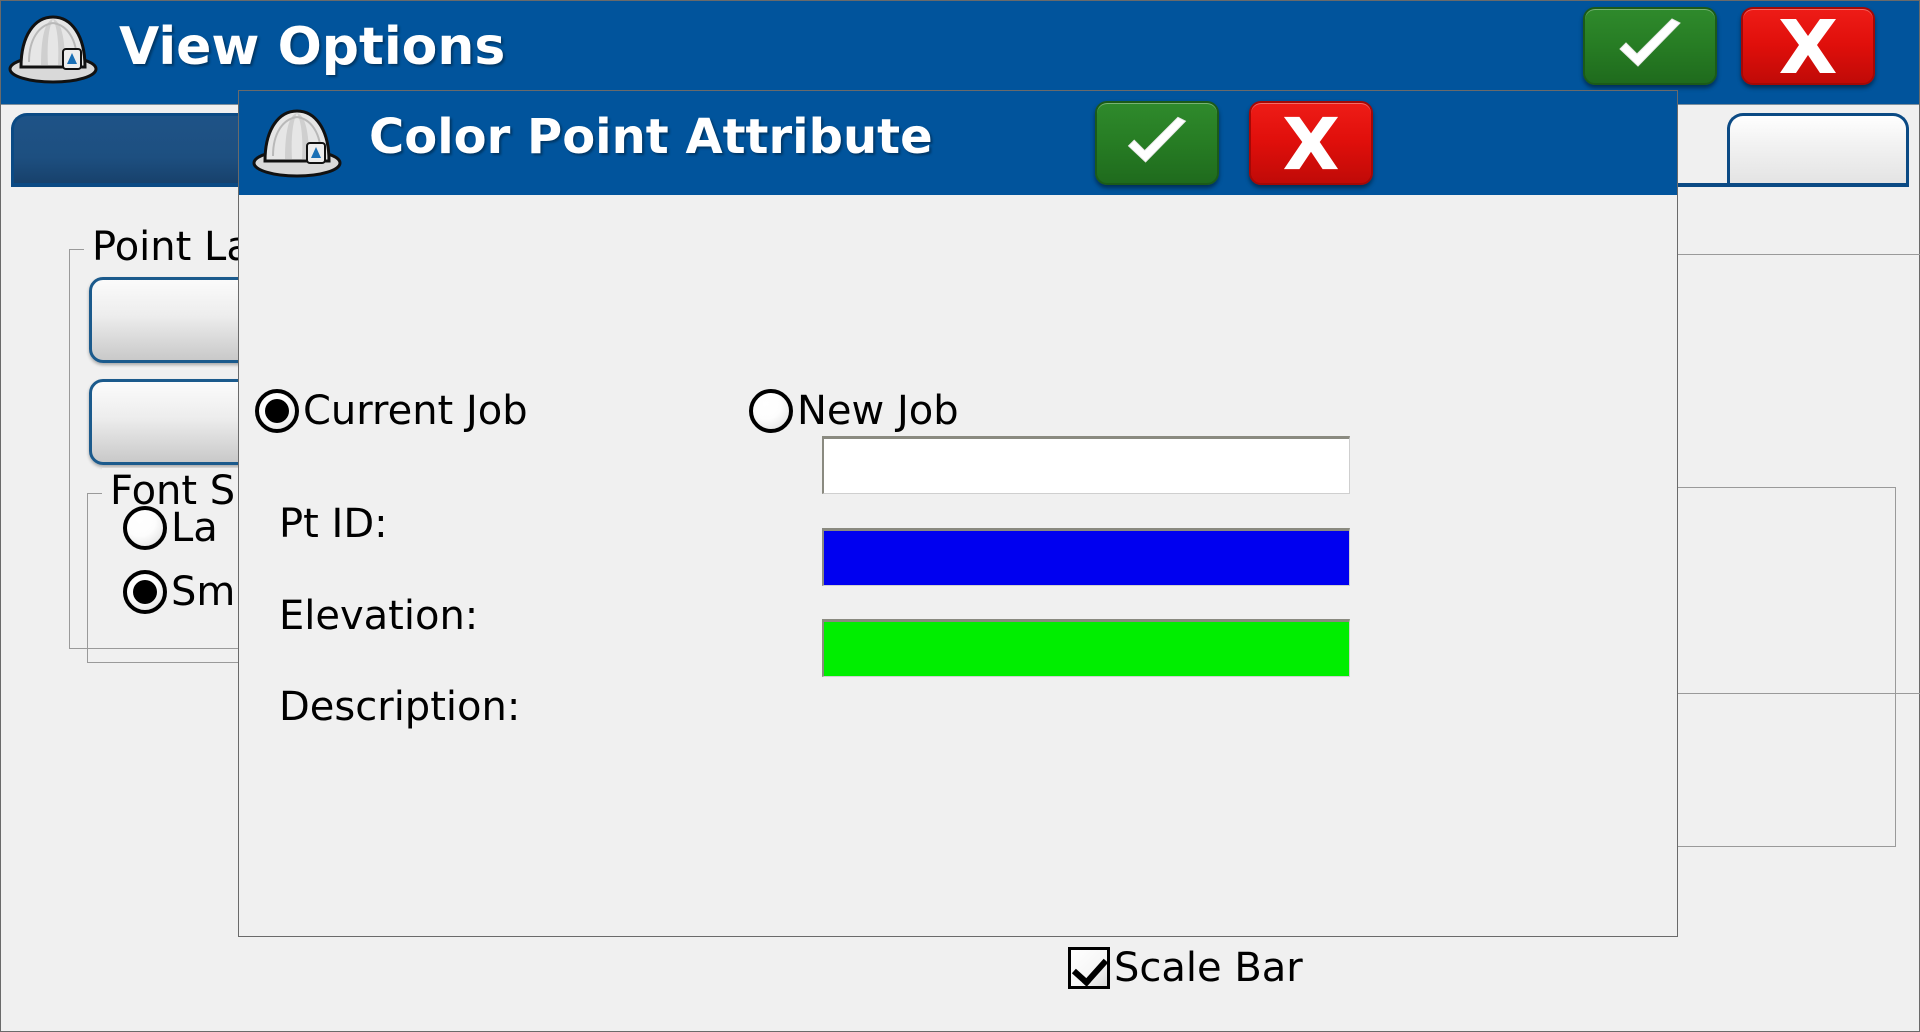 The height and width of the screenshot is (1032, 1920). I want to click on elevation-color-swatch, so click(1086, 557).